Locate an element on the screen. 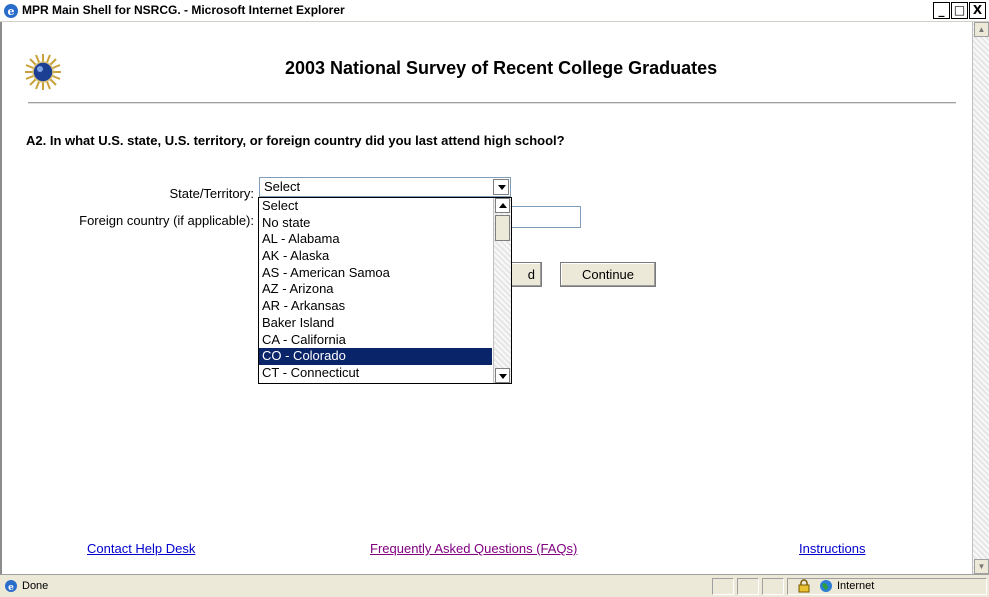 The height and width of the screenshot is (597, 989). chevron-down-icon is located at coordinates (501, 187).